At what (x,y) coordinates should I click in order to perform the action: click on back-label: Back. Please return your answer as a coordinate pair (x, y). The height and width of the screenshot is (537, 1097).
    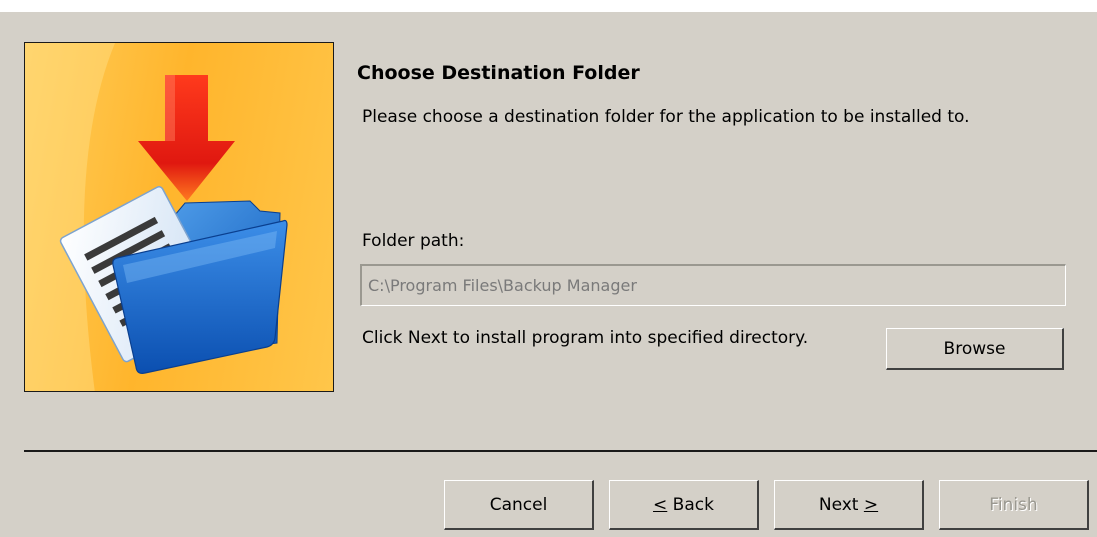
    Looking at the image, I should click on (690, 504).